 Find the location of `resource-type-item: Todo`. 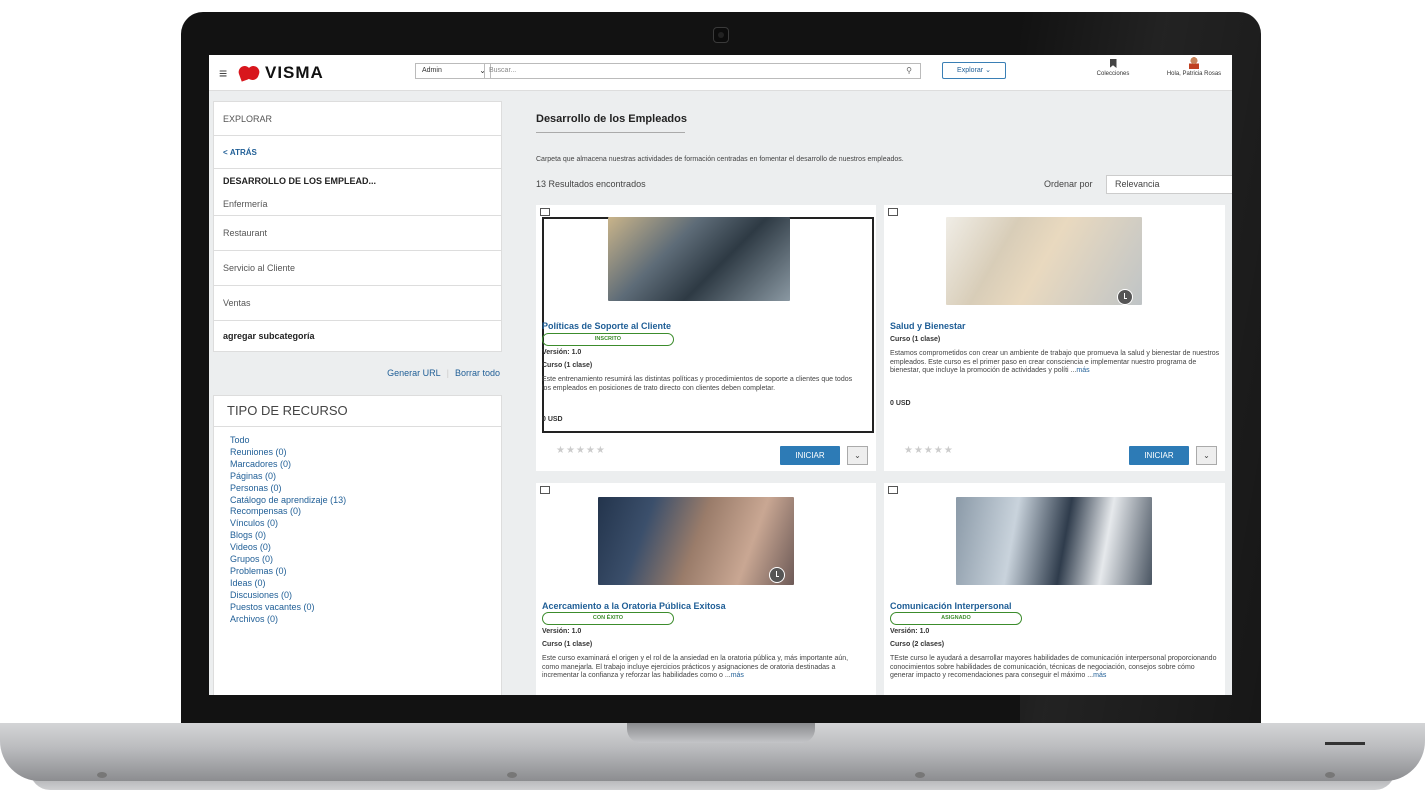

resource-type-item: Todo is located at coordinates (365, 441).